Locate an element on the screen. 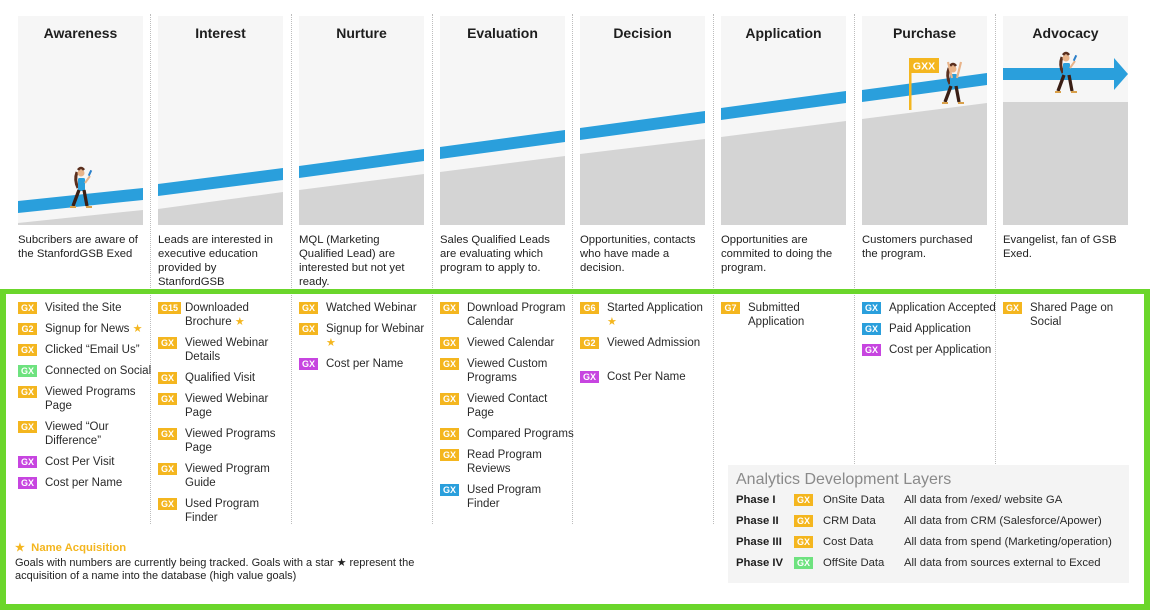 The height and width of the screenshot is (610, 1150). stage-panel: Decision is located at coordinates (642, 120).